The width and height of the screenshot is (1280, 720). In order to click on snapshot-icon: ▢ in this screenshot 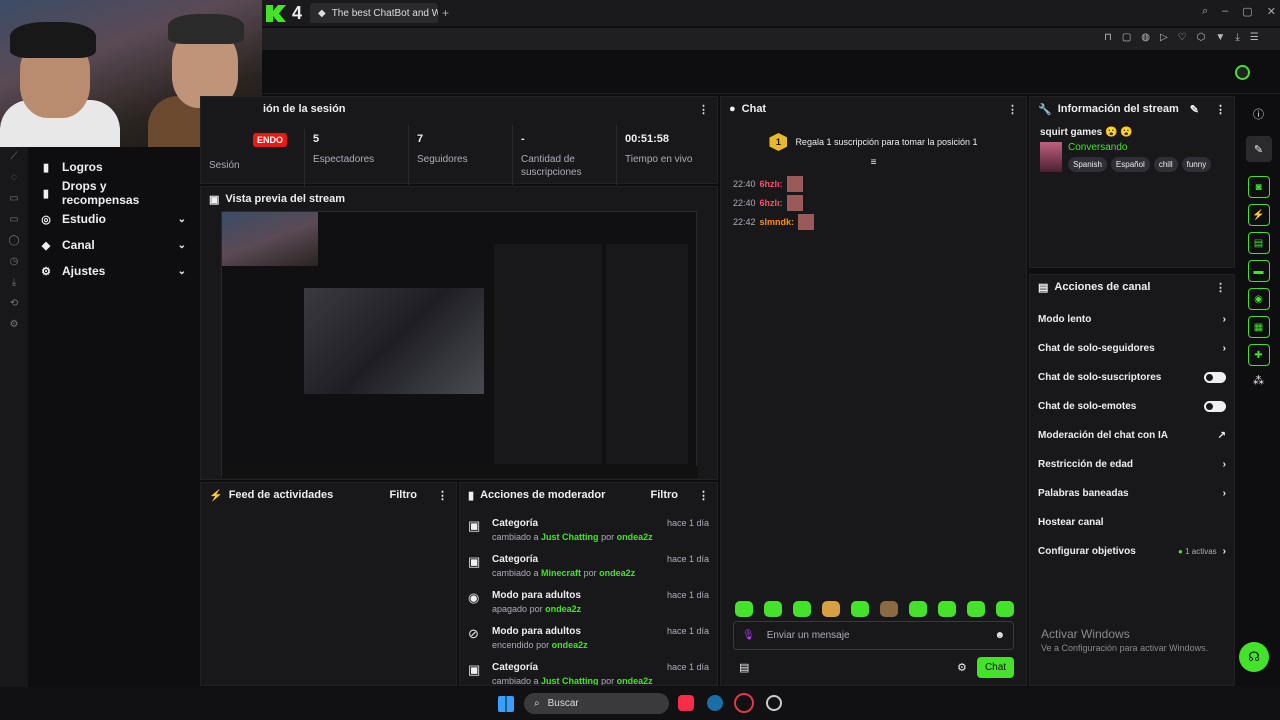, I will do `click(1126, 37)`.